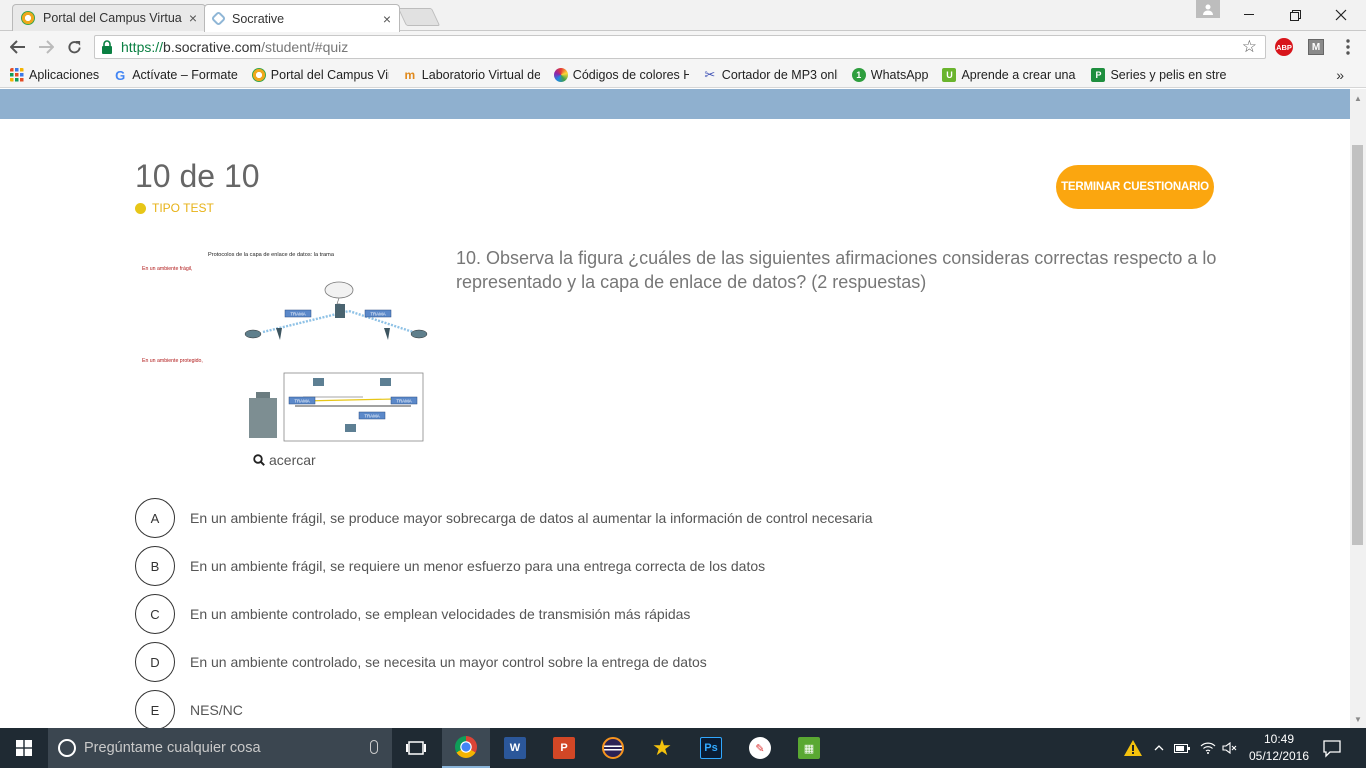 This screenshot has height=768, width=1366. What do you see at coordinates (1316, 47) in the screenshot?
I see `extension-m-button: M` at bounding box center [1316, 47].